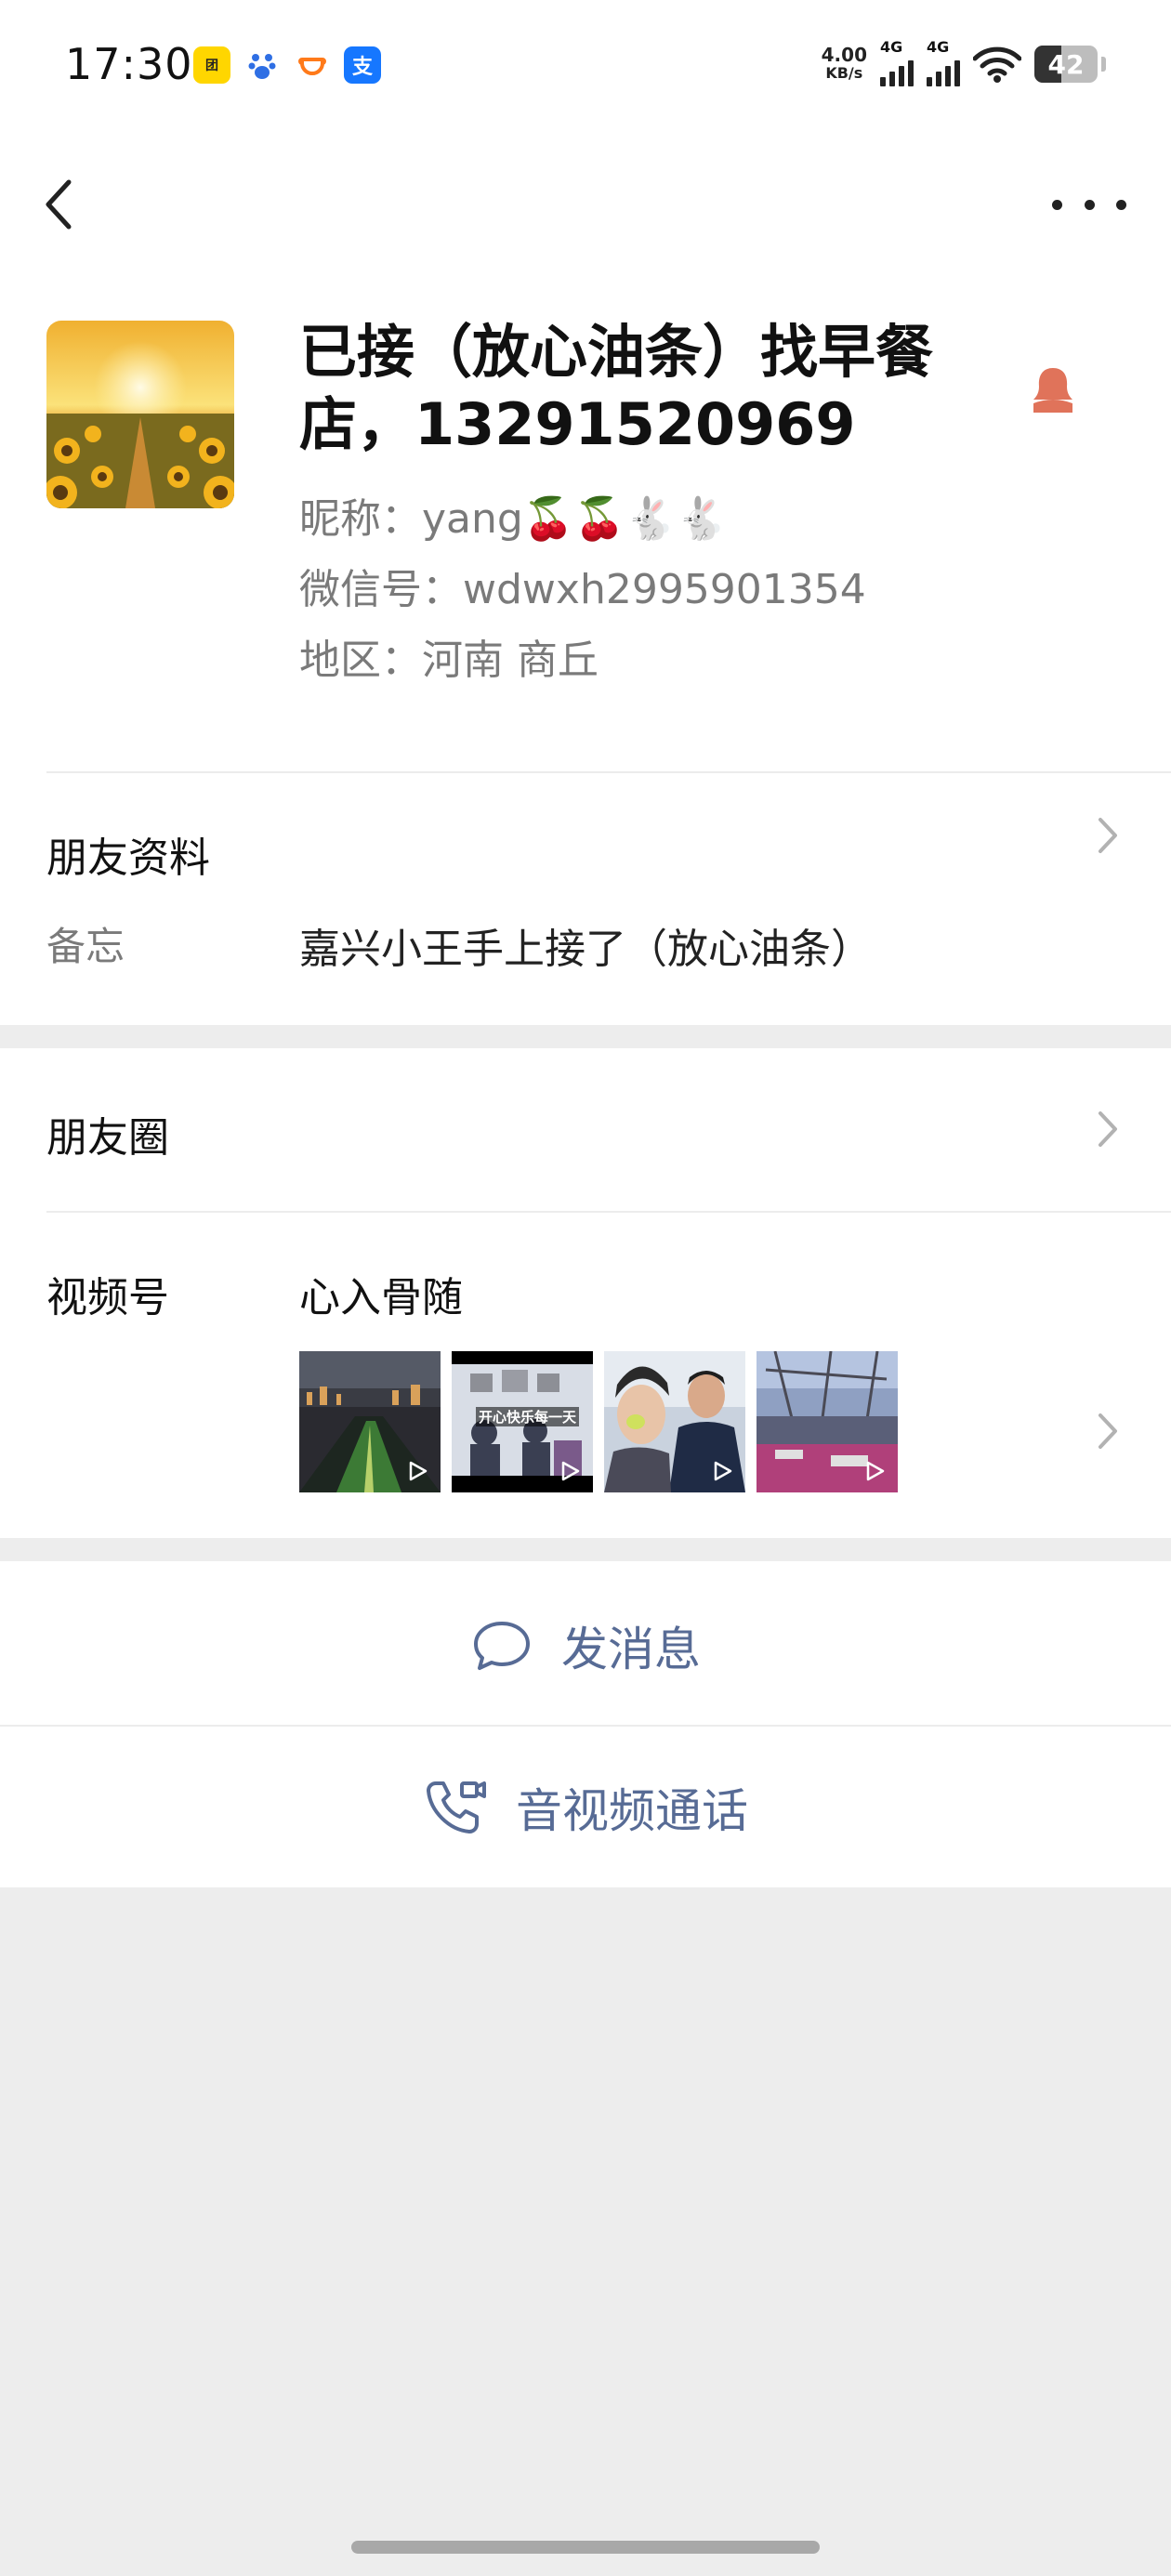  What do you see at coordinates (1053, 390) in the screenshot?
I see `gender-female-icon` at bounding box center [1053, 390].